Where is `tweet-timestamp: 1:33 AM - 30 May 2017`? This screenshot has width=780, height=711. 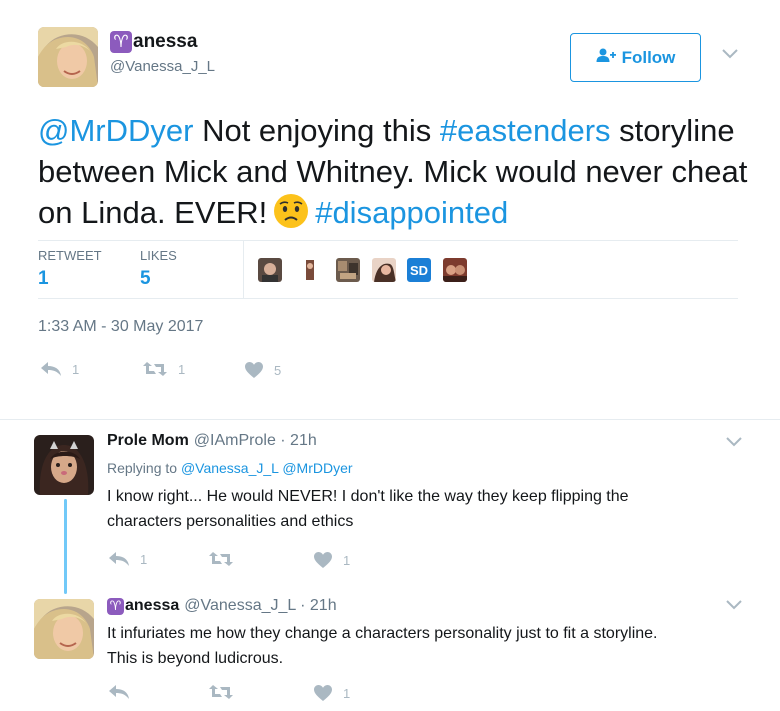 tweet-timestamp: 1:33 AM - 30 May 2017 is located at coordinates (120, 327).